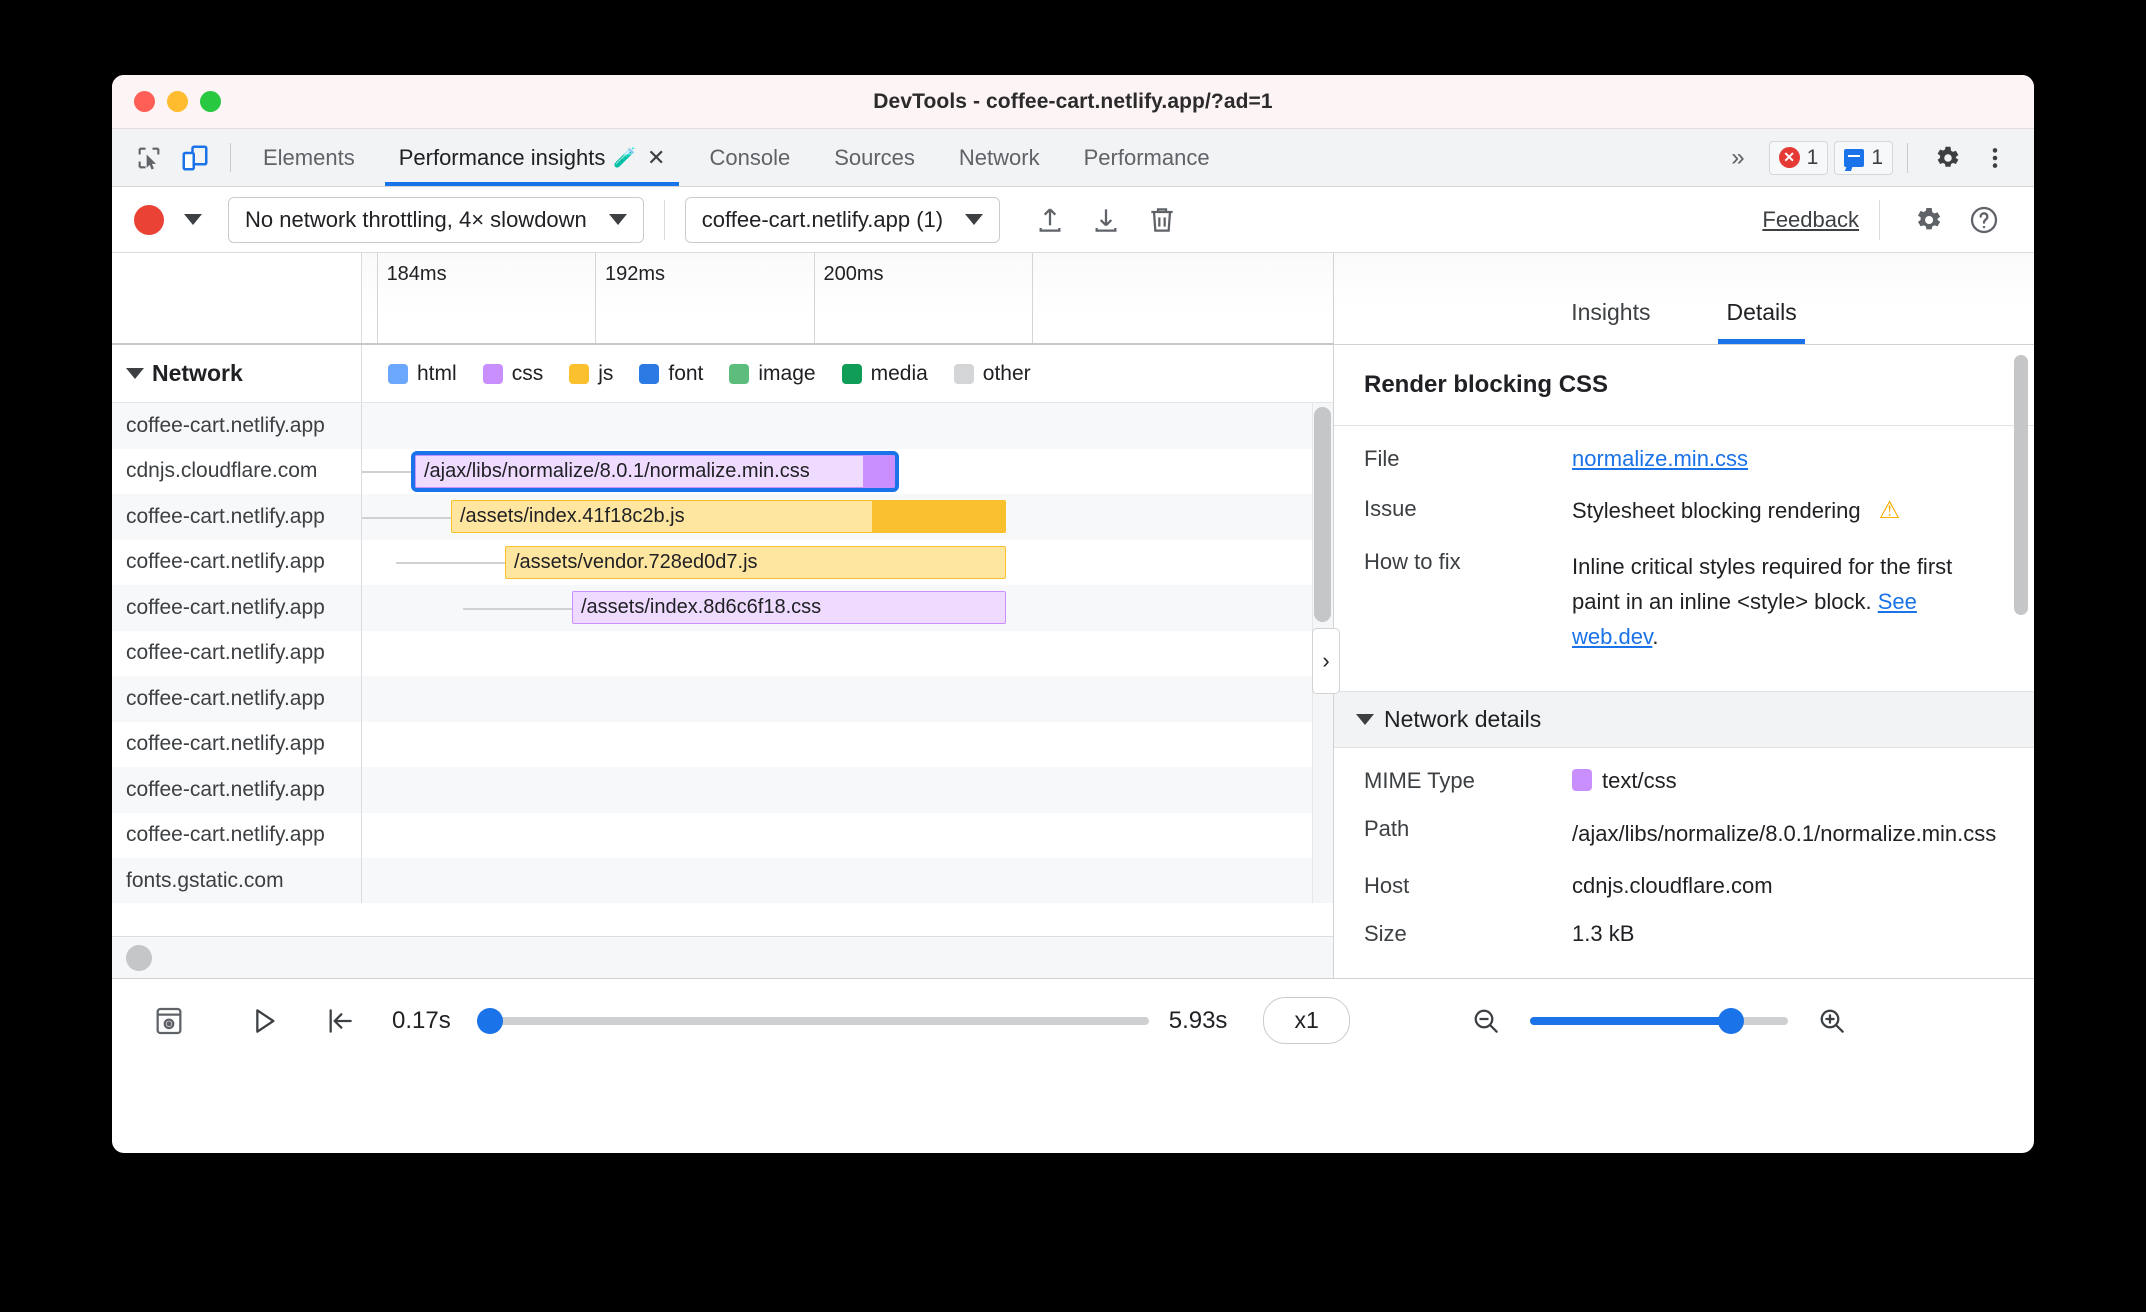 This screenshot has width=2146, height=1312. Describe the element at coordinates (1610, 321) in the screenshot. I see `tab-insights: Insights` at that location.